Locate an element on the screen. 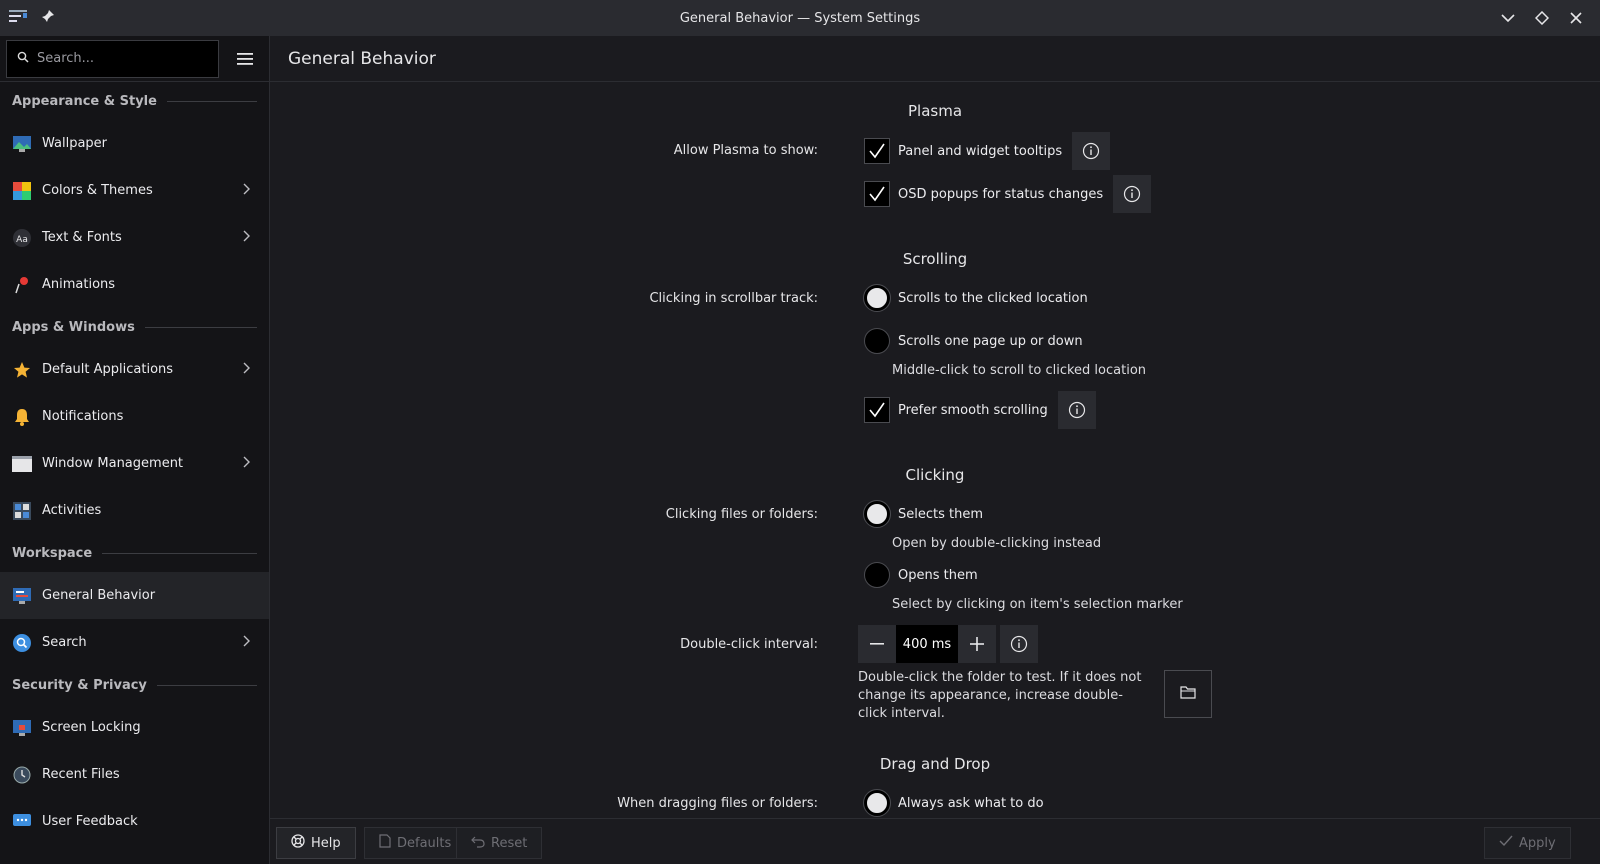 This screenshot has width=1600, height=864. section-workspace: Workspace is located at coordinates (134, 553).